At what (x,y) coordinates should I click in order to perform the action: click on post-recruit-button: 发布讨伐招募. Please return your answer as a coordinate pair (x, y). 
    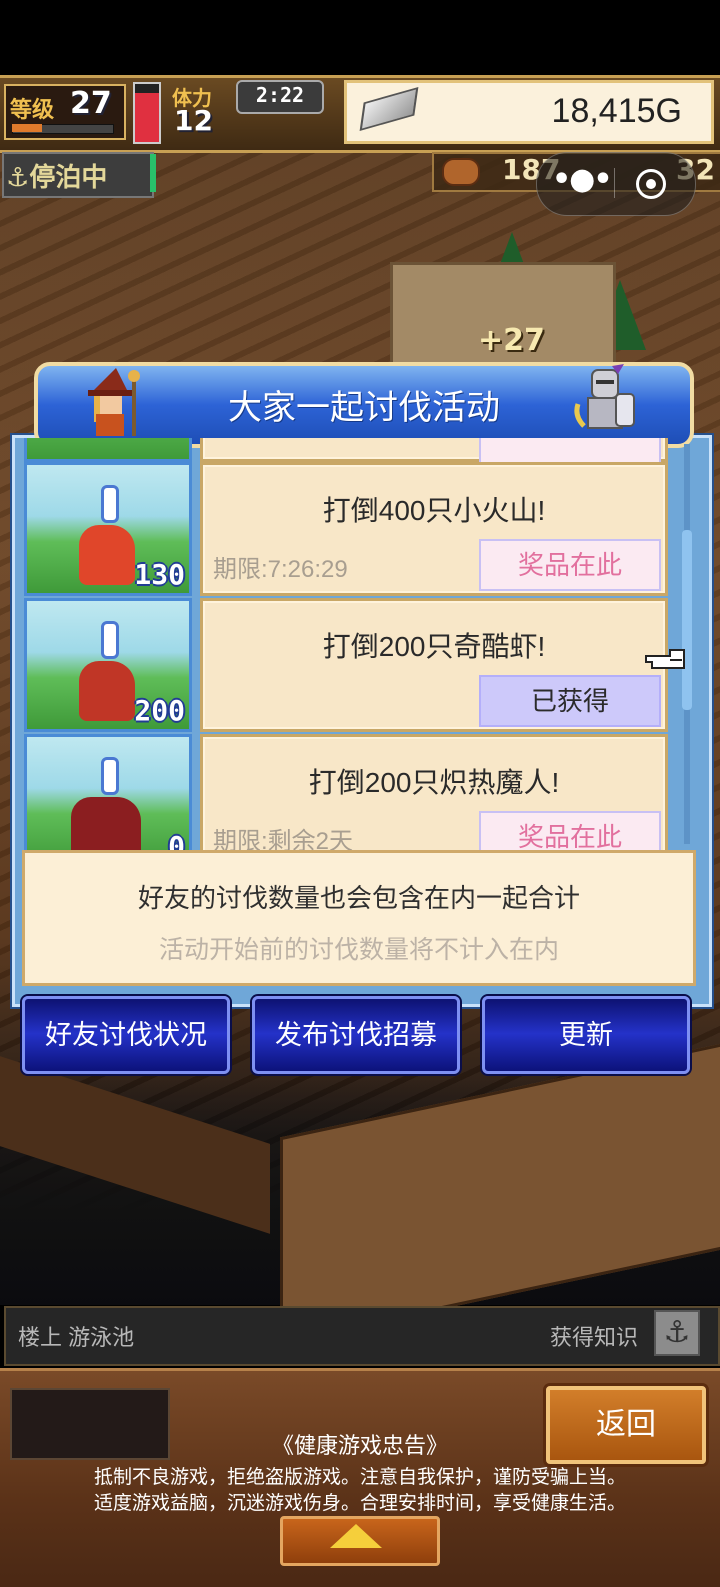
    Looking at the image, I should click on (356, 1035).